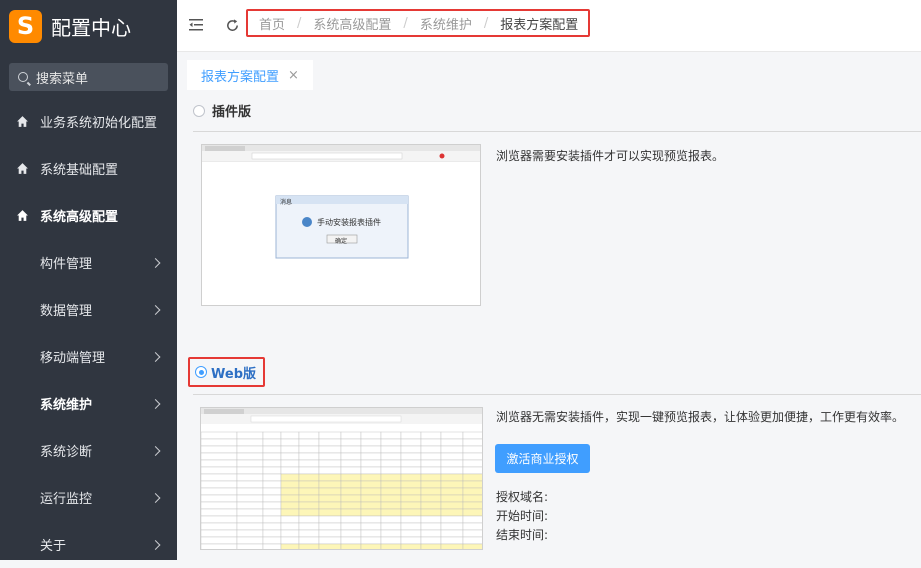  Describe the element at coordinates (79, 170) in the screenshot. I see `sidebar-item-label: 系统基础配置` at that location.